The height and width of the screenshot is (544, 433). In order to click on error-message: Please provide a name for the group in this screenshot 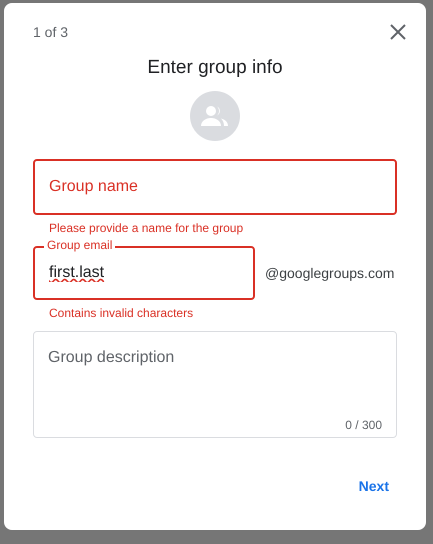, I will do `click(146, 228)`.